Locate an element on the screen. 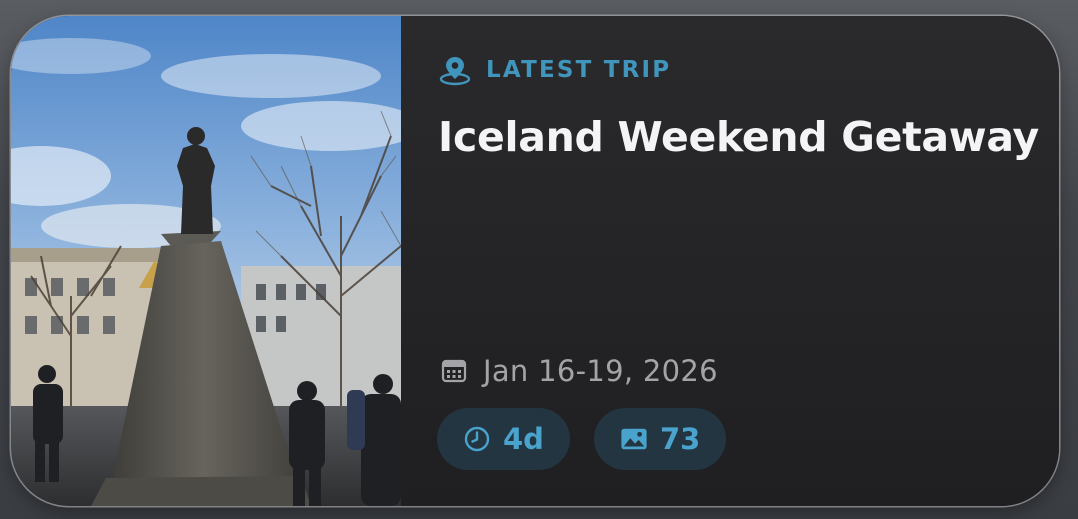  date-range: Jan 16-19, 2026 is located at coordinates (600, 371).